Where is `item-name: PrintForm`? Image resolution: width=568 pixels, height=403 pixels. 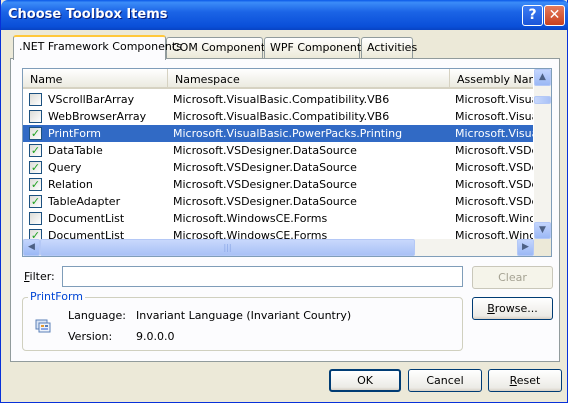
item-name: PrintForm is located at coordinates (75, 133).